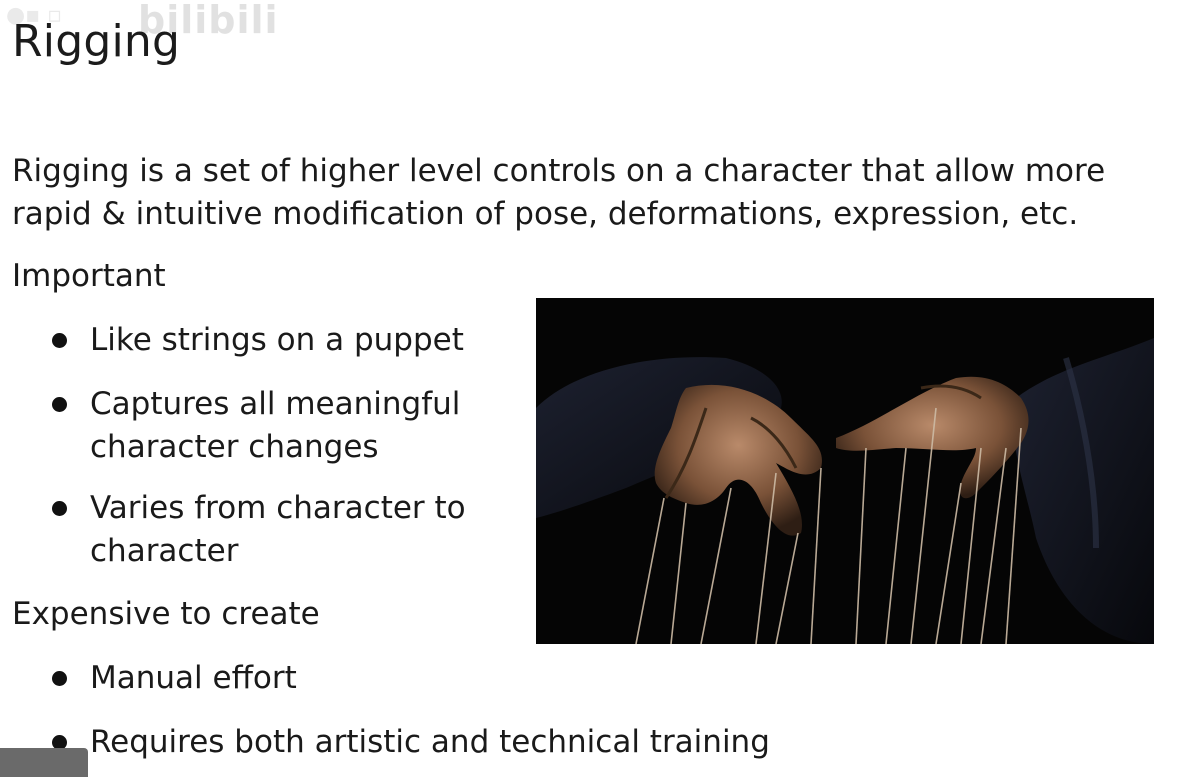 The image size is (1177, 777). I want to click on bullet-item: Varies from character to character, so click(278, 529).